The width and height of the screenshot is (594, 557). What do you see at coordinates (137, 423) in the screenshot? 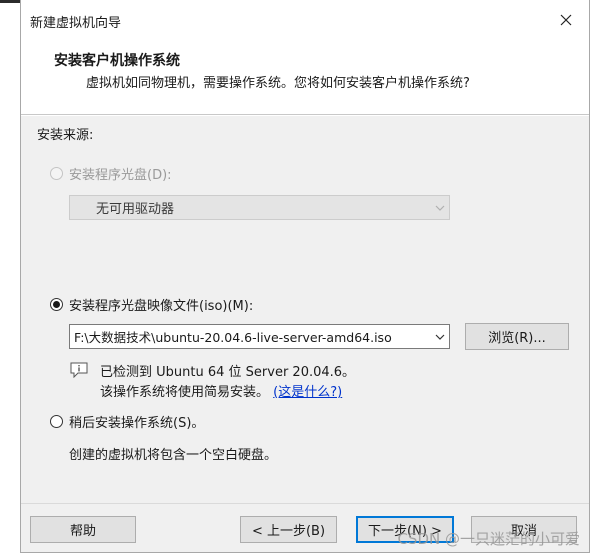
I see `install-later-label: 稍后安装操作系统(S)。` at bounding box center [137, 423].